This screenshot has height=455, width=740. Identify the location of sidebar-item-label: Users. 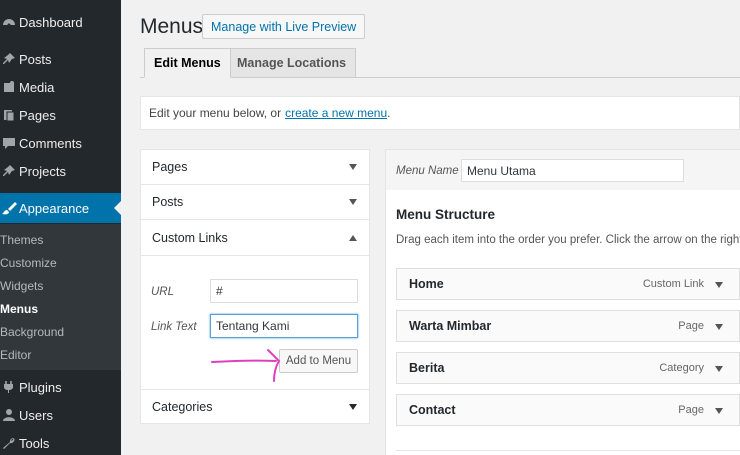
(36, 415).